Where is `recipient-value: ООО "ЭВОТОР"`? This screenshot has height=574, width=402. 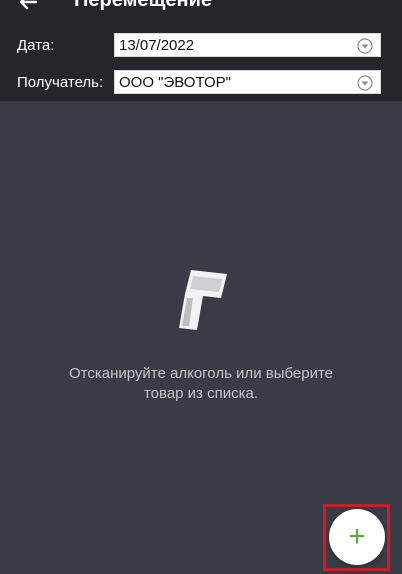
recipient-value: ООО "ЭВОТОР" is located at coordinates (175, 82).